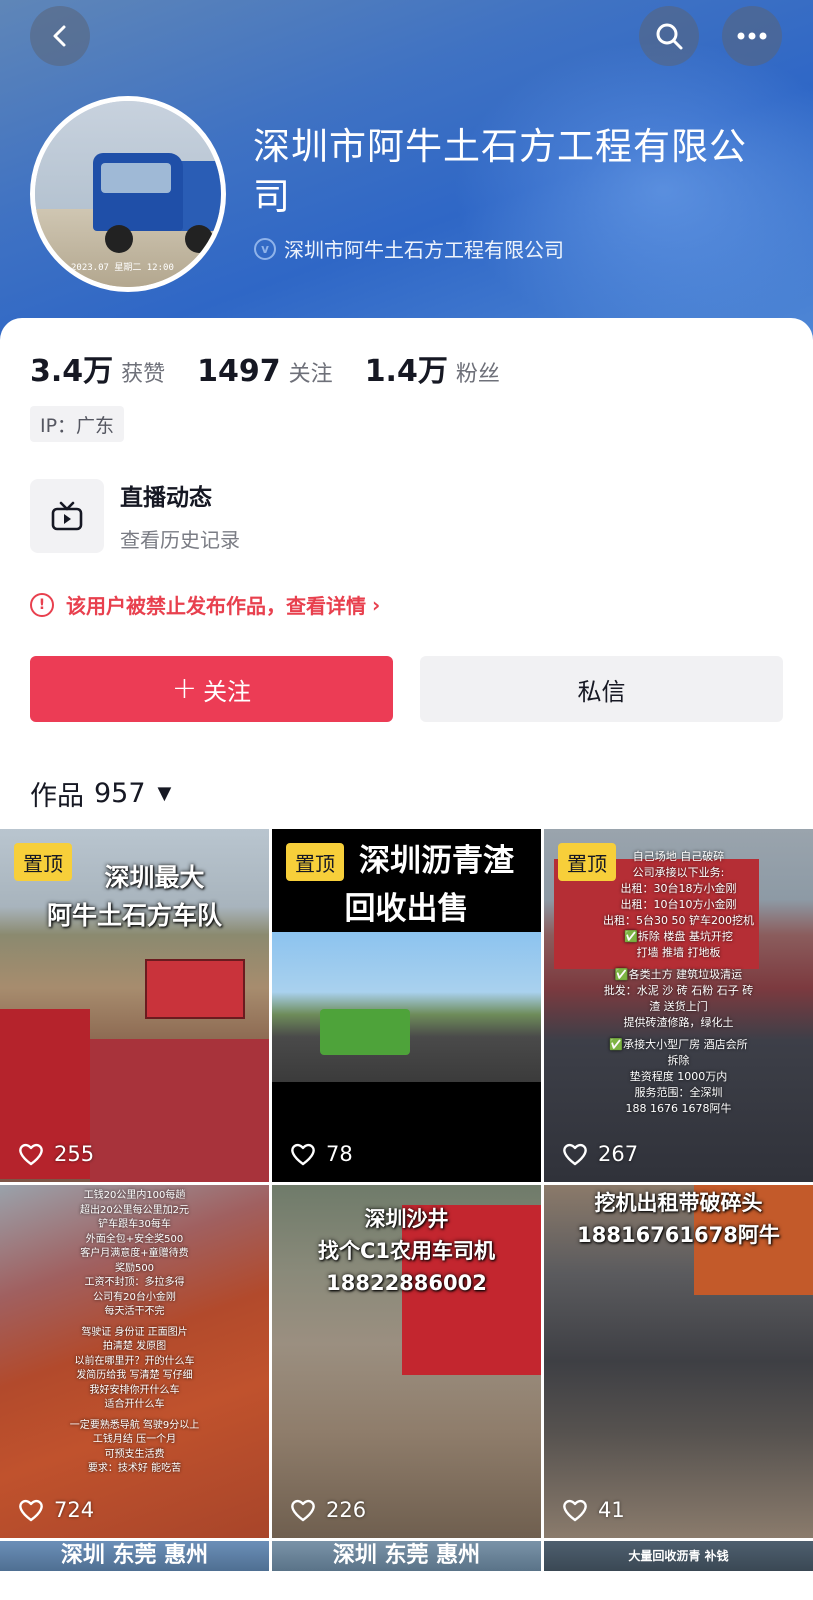 The height and width of the screenshot is (1600, 813). What do you see at coordinates (134, 1439) in the screenshot?
I see `video-text-line: 工钱月结 压一个月` at bounding box center [134, 1439].